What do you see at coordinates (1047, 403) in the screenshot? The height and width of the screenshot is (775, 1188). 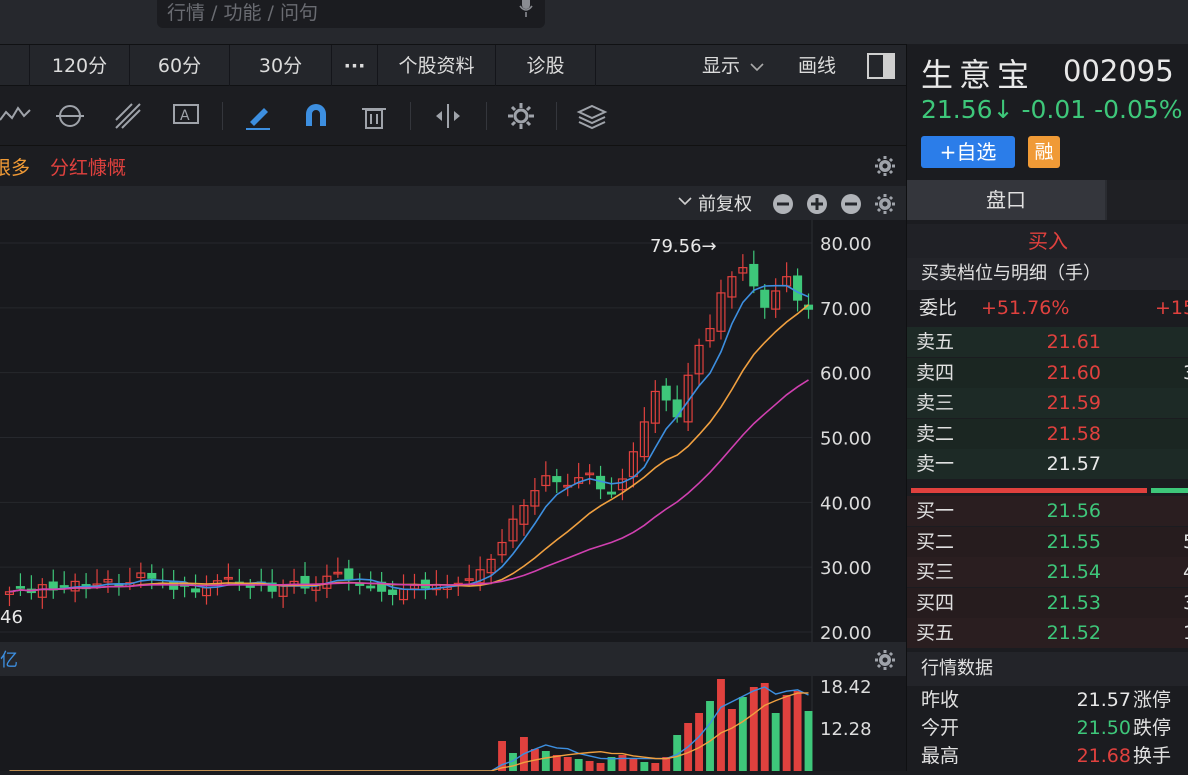 I see `ask-row: 卖三 21.59` at bounding box center [1047, 403].